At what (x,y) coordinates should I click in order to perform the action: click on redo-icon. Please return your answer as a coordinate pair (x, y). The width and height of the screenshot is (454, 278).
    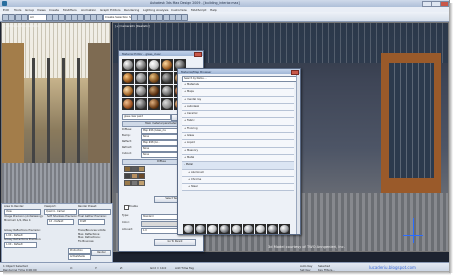
    Looking at the image, I should click on (11, 17).